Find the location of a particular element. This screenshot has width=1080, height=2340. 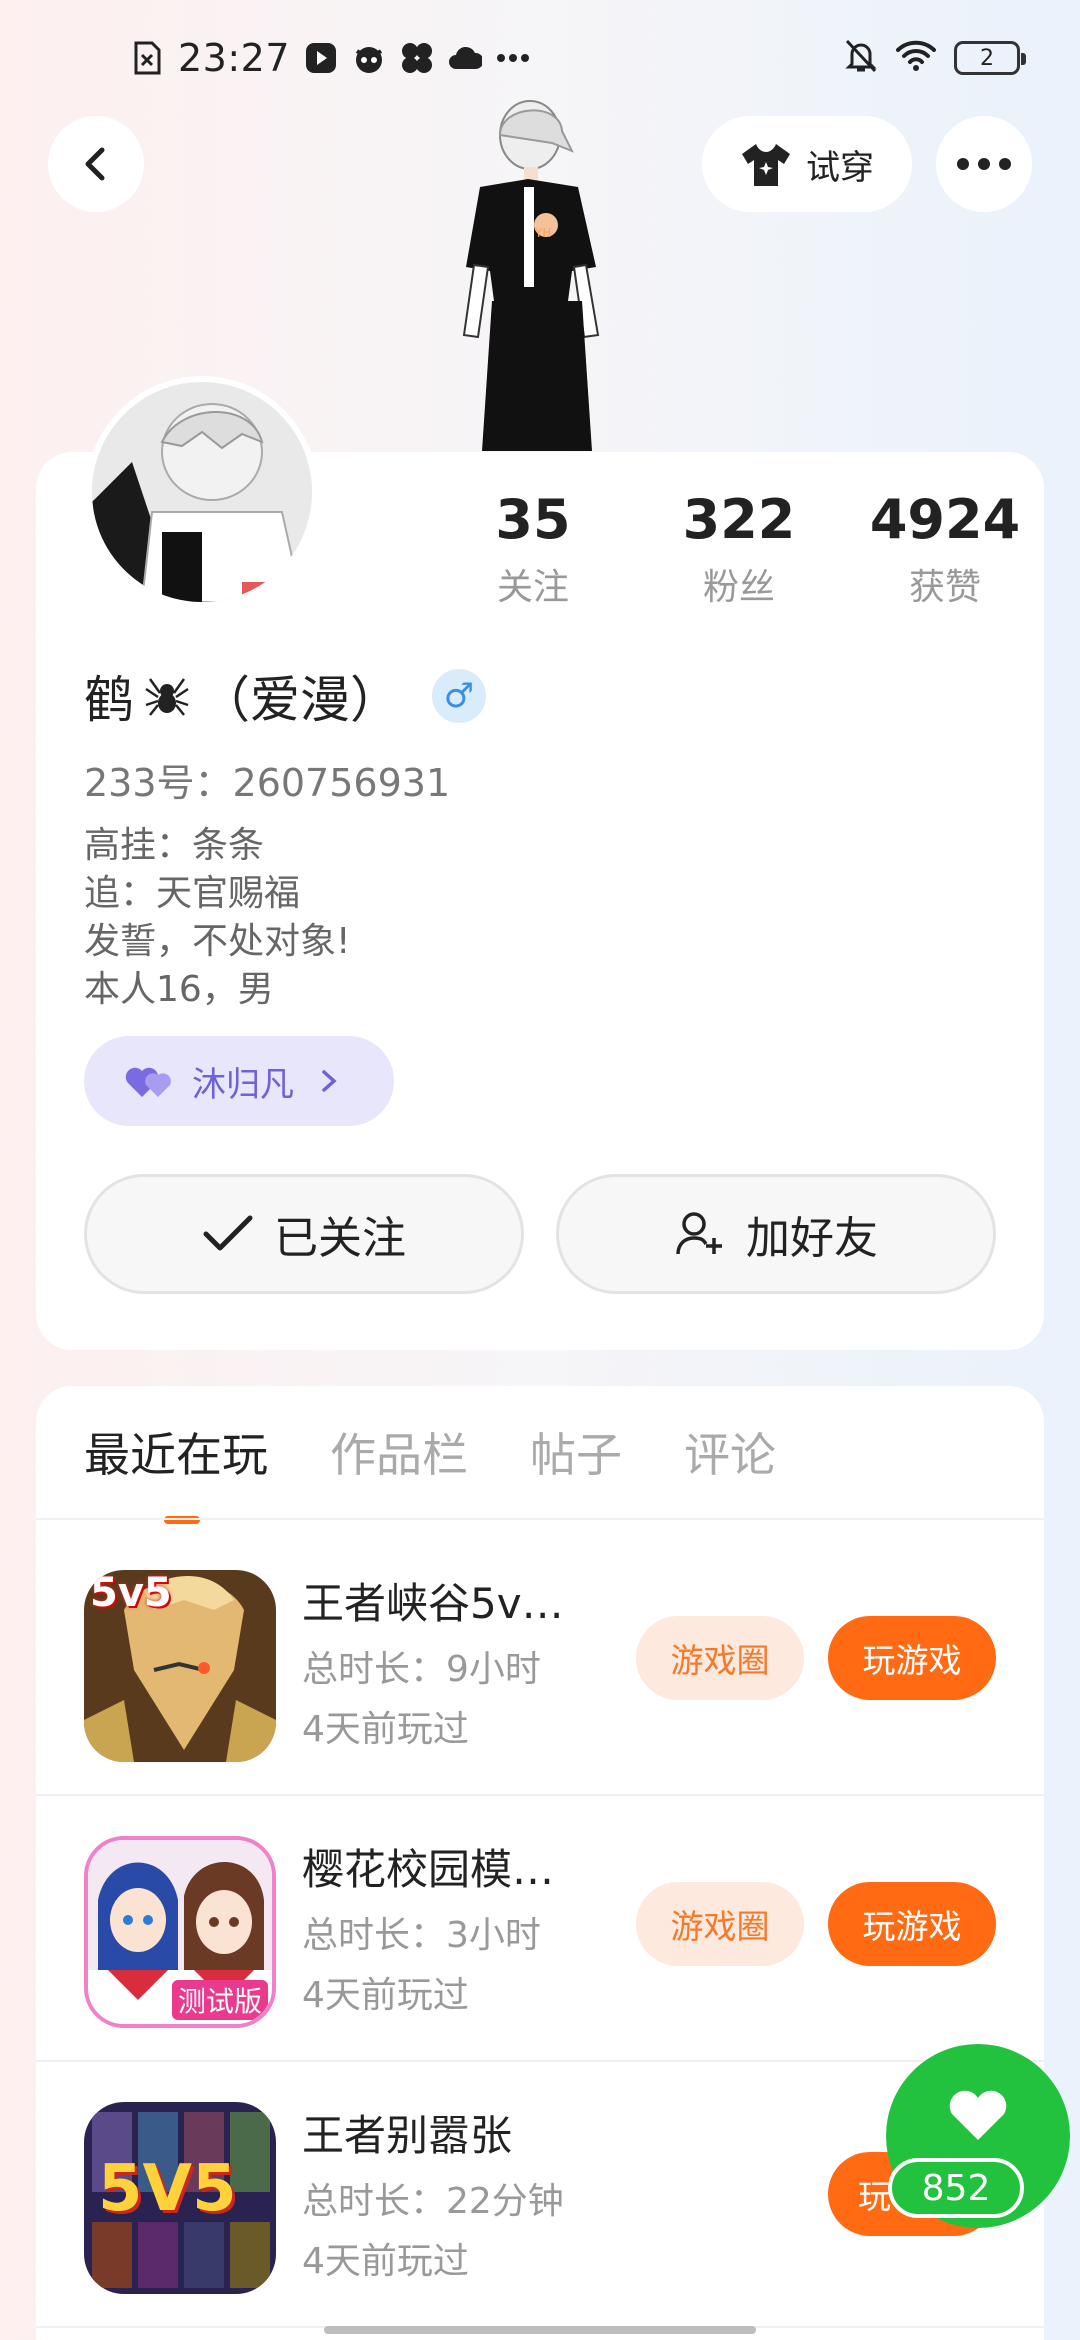

game-meta: 总时长：3小时 4天前玩过 is located at coordinates (421, 1966).